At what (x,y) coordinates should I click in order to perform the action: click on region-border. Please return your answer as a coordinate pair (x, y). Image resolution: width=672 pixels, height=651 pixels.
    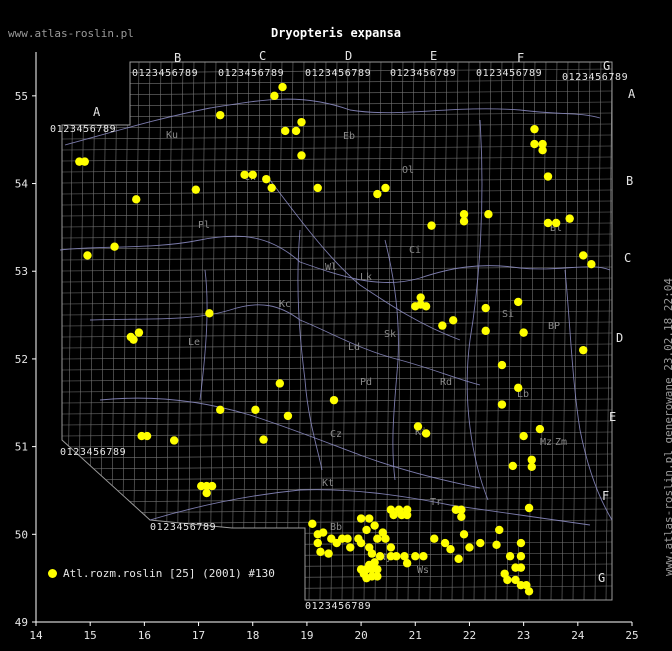
    Looking at the image, I should click on (203, 335).